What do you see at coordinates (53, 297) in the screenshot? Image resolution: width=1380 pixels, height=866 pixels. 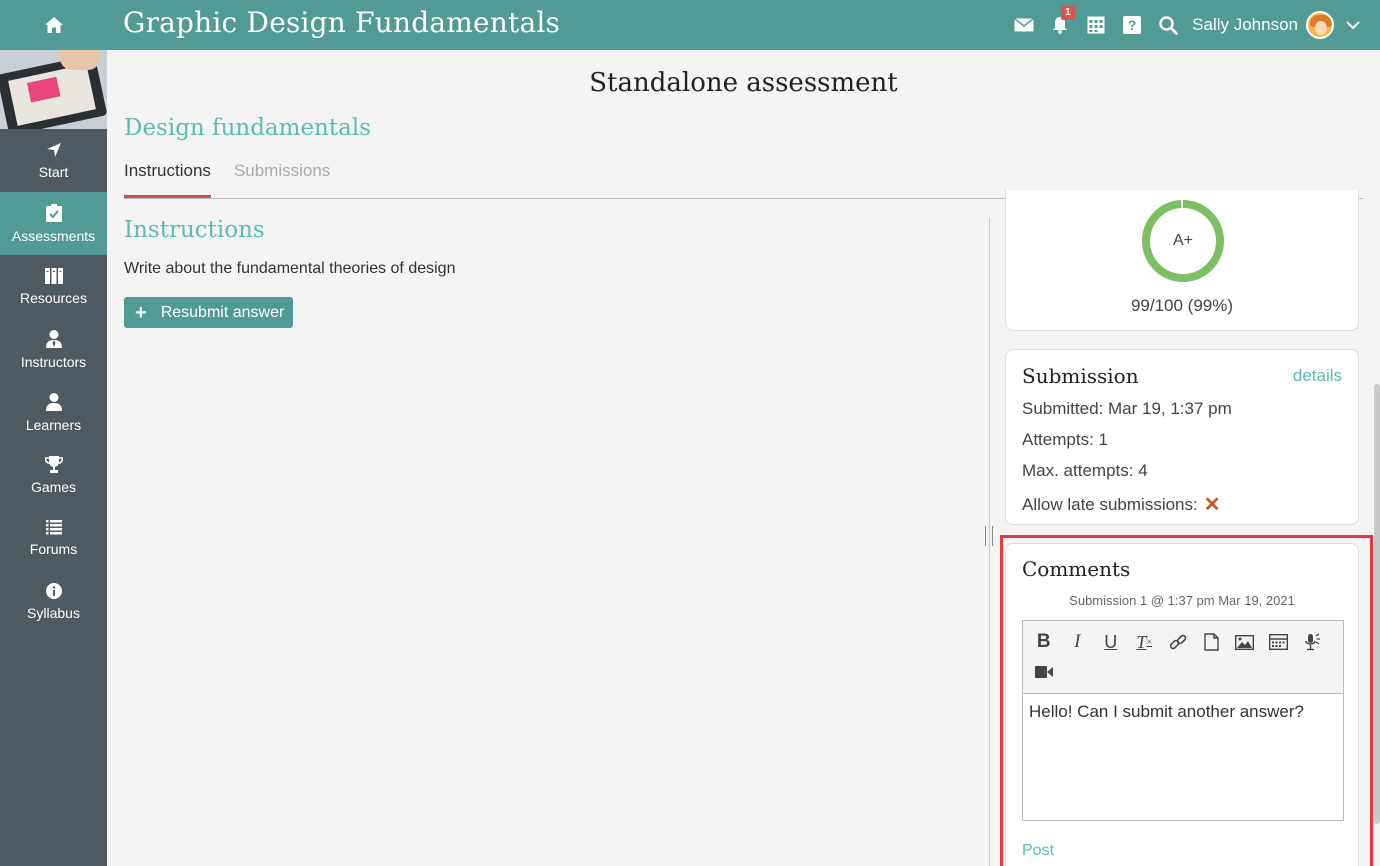 I see `sidebar-item-label: Resources` at bounding box center [53, 297].